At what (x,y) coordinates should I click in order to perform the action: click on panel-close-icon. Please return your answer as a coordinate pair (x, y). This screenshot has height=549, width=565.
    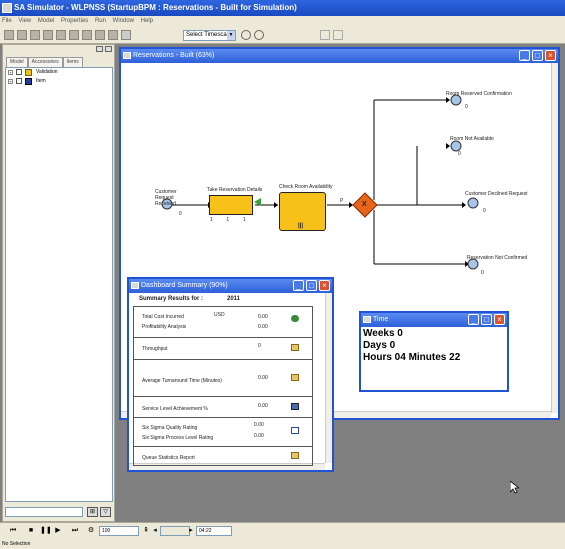
    Looking at the image, I should click on (108, 49).